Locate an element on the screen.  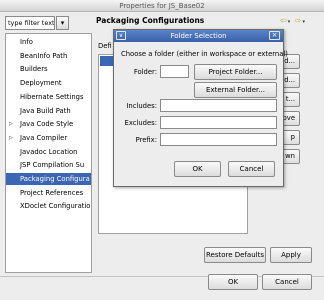
tree-item-label: Java Code Style is located at coordinates (47, 124).